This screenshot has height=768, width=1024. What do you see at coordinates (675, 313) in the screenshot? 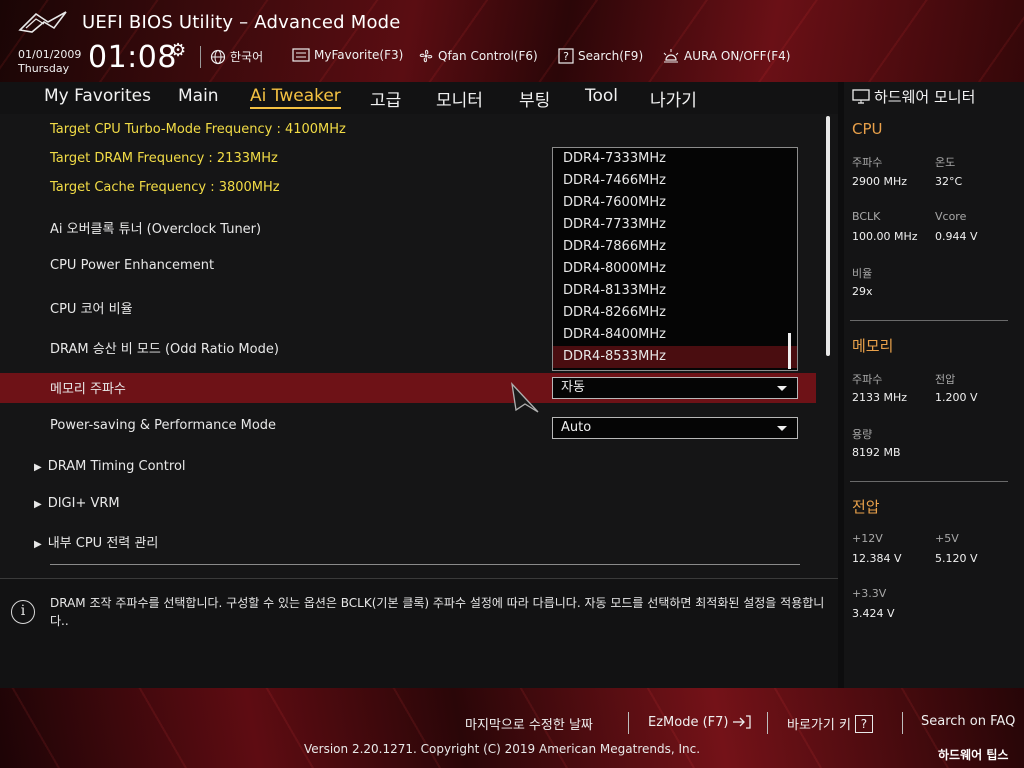
I see `dropdown-option: DDR4-8266MHz` at bounding box center [675, 313].